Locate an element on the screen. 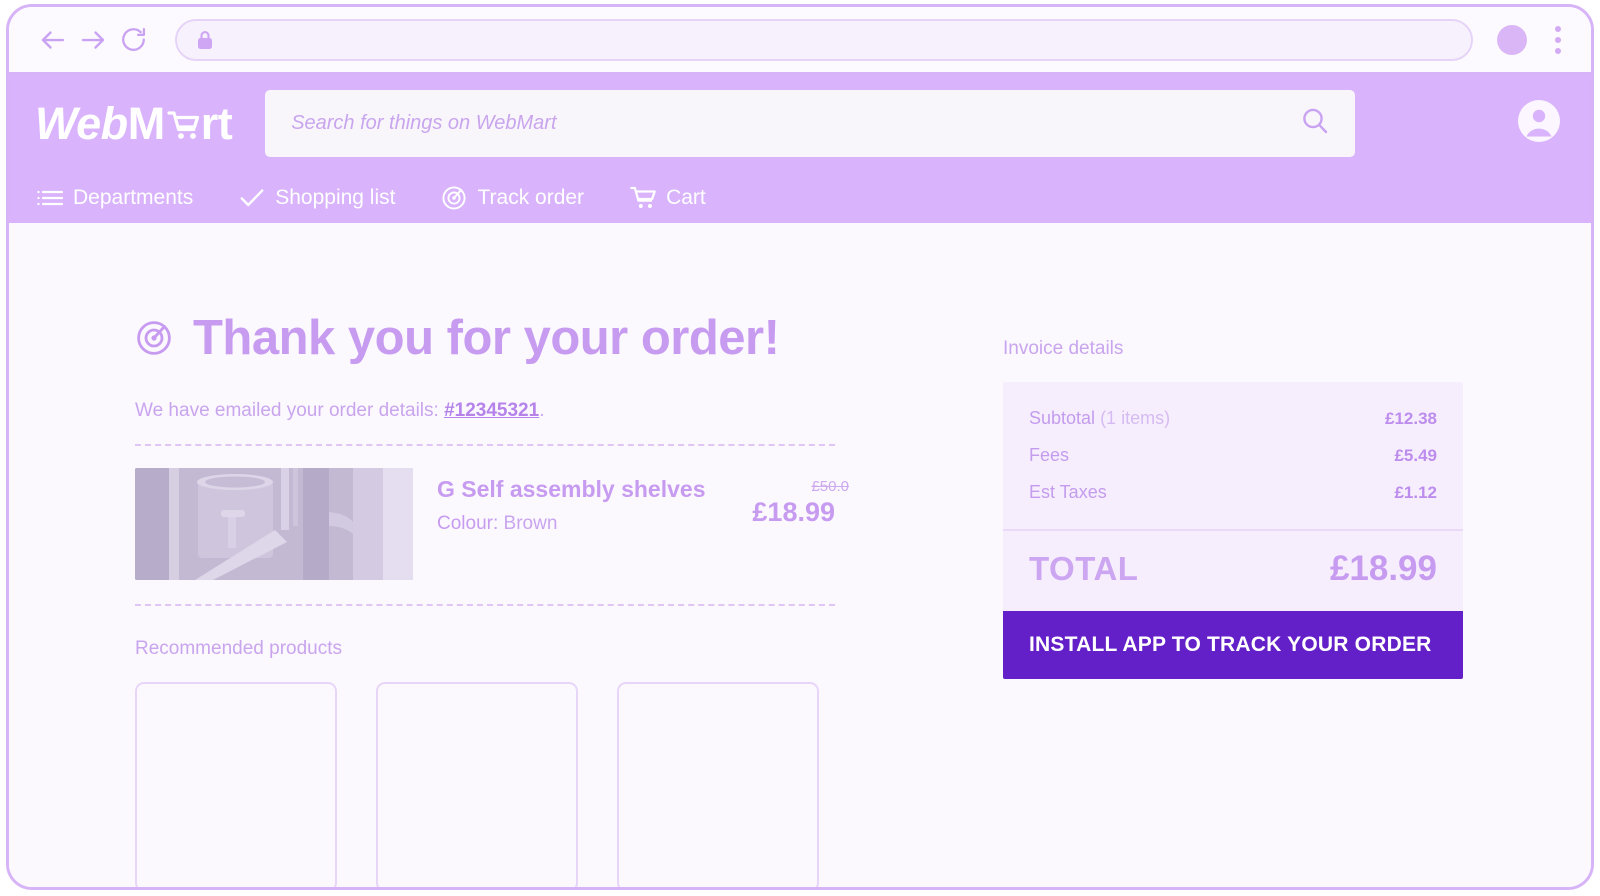 The height and width of the screenshot is (896, 1600). search-bar: Search for things on WebMart is located at coordinates (810, 123).